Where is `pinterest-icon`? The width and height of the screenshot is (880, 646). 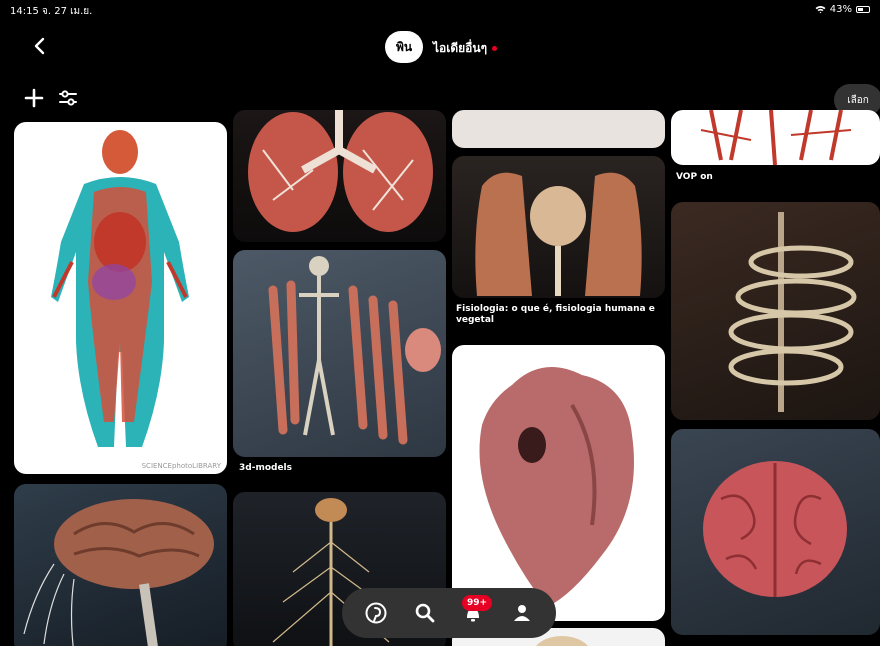 pinterest-icon is located at coordinates (376, 613).